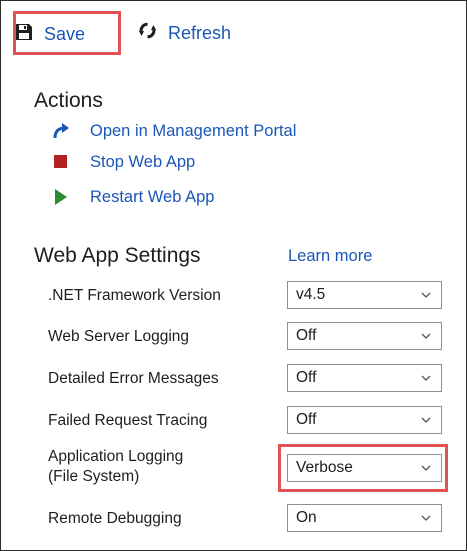 The height and width of the screenshot is (551, 467). Describe the element at coordinates (68, 100) in the screenshot. I see `actions-heading: Actions` at that location.